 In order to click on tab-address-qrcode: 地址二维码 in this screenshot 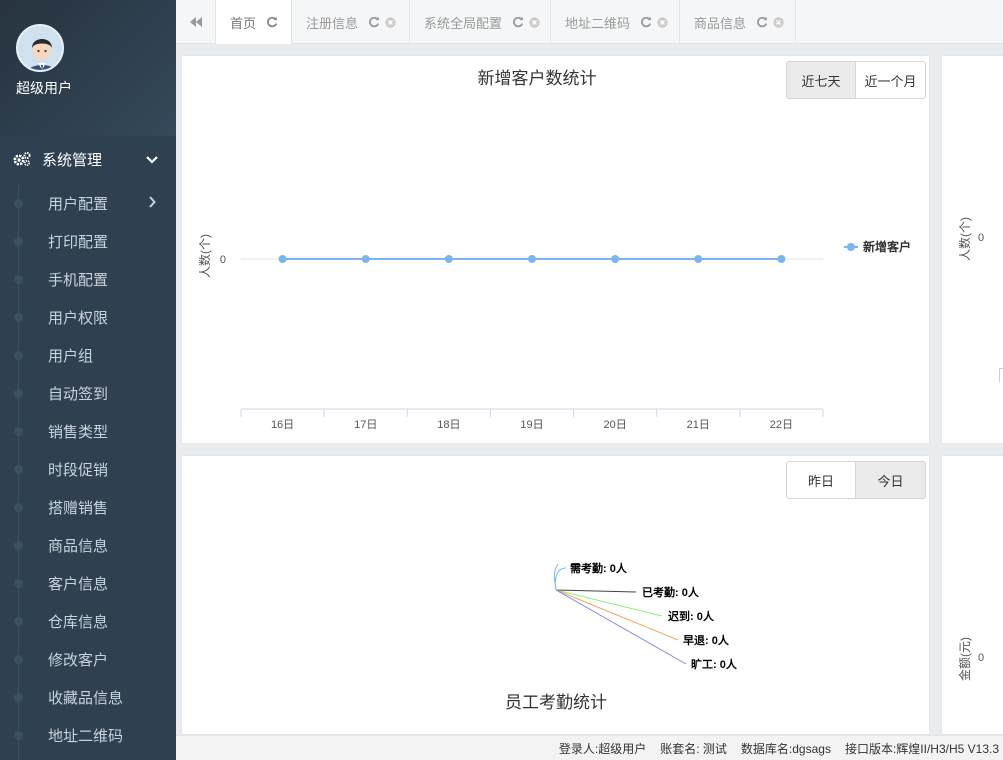, I will do `click(615, 22)`.